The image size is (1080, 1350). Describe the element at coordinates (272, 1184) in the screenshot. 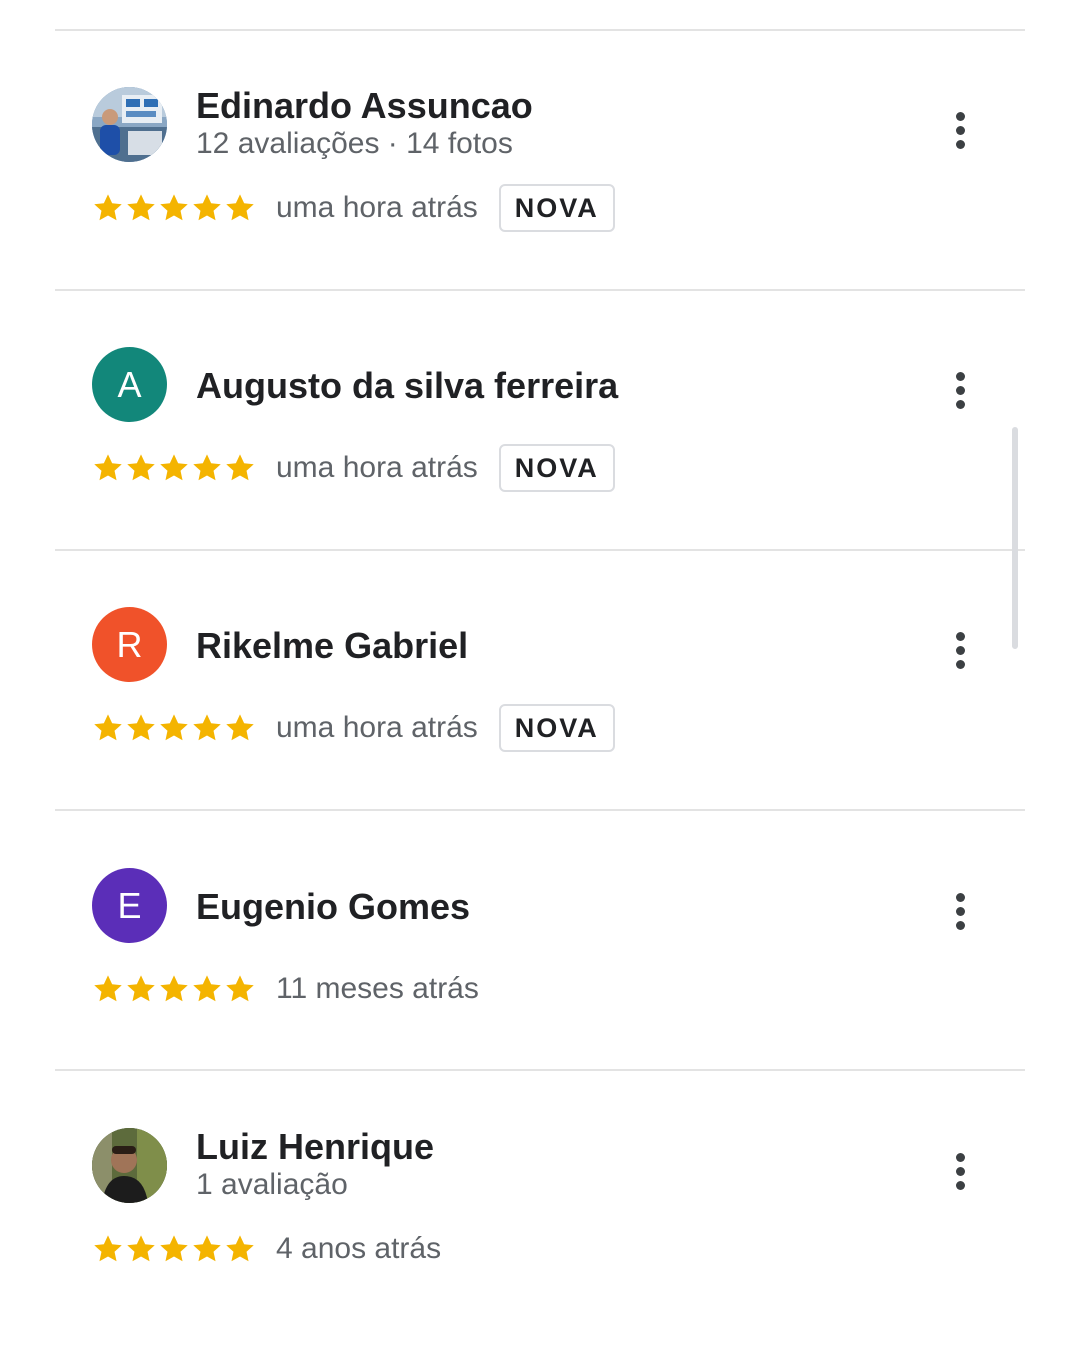

I see `reviewer-stats: 1 avaliação` at that location.